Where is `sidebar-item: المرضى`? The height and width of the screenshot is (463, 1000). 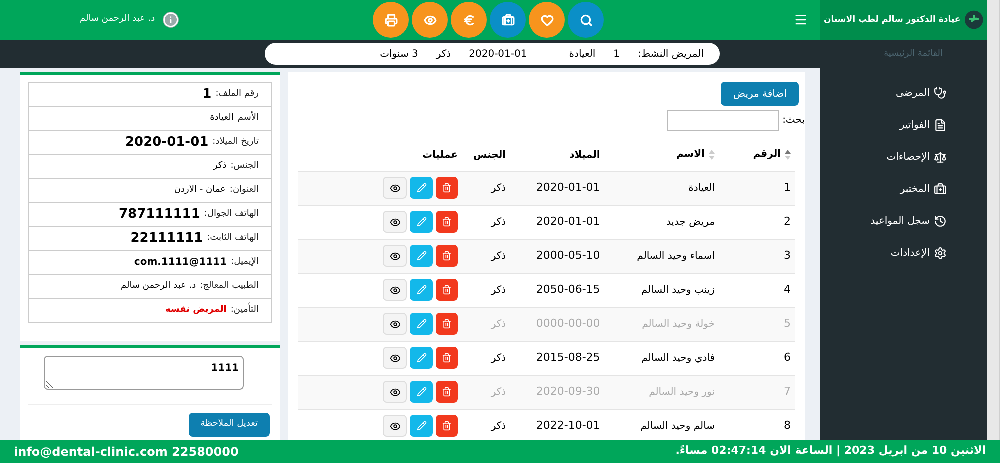
sidebar-item: المرضى is located at coordinates (941, 94).